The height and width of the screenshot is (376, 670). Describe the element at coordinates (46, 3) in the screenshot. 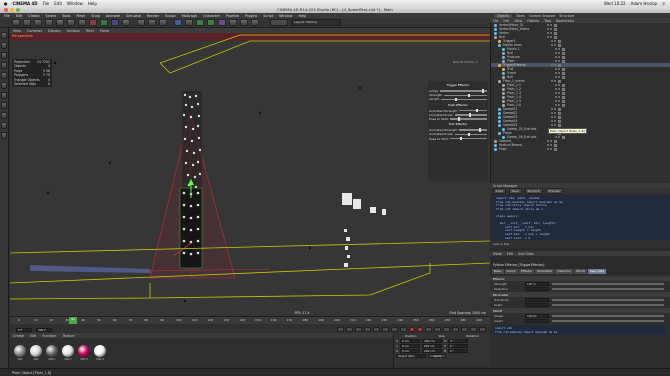

I see `menubar-file: File` at that location.